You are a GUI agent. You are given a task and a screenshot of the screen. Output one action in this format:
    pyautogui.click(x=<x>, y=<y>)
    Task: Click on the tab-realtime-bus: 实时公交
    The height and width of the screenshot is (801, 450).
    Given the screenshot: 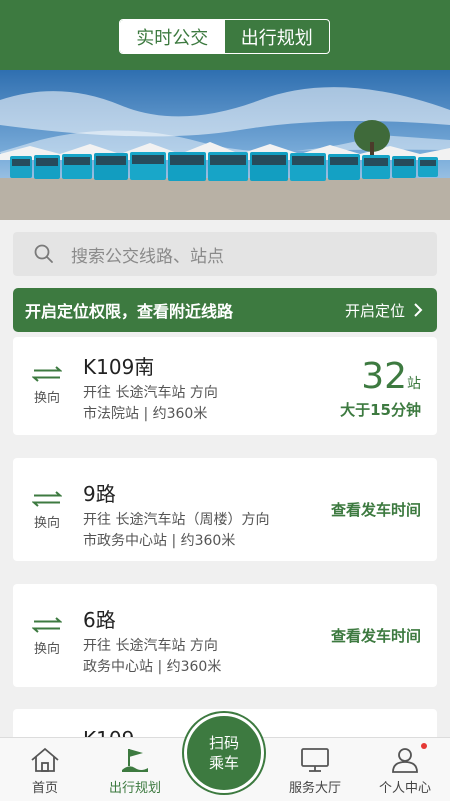 What is the action you would take?
    pyautogui.click(x=172, y=36)
    